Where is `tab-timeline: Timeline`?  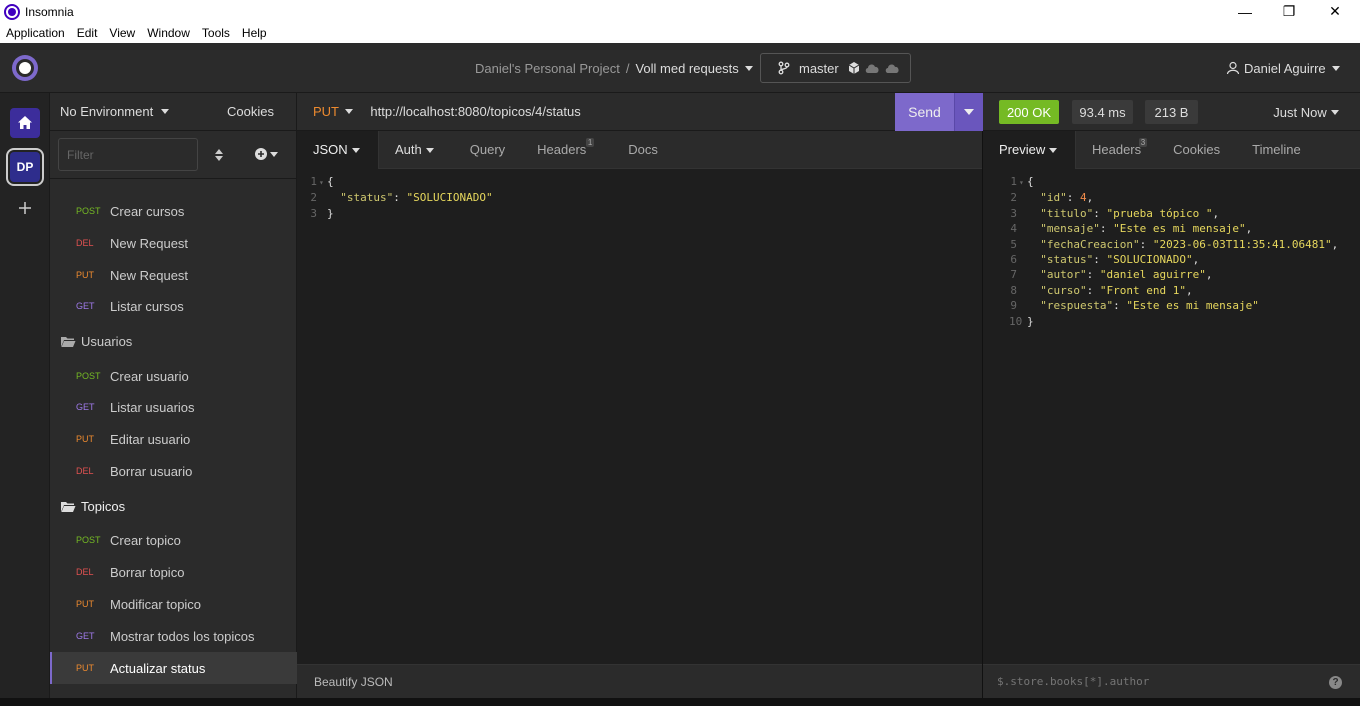 tab-timeline: Timeline is located at coordinates (1276, 150).